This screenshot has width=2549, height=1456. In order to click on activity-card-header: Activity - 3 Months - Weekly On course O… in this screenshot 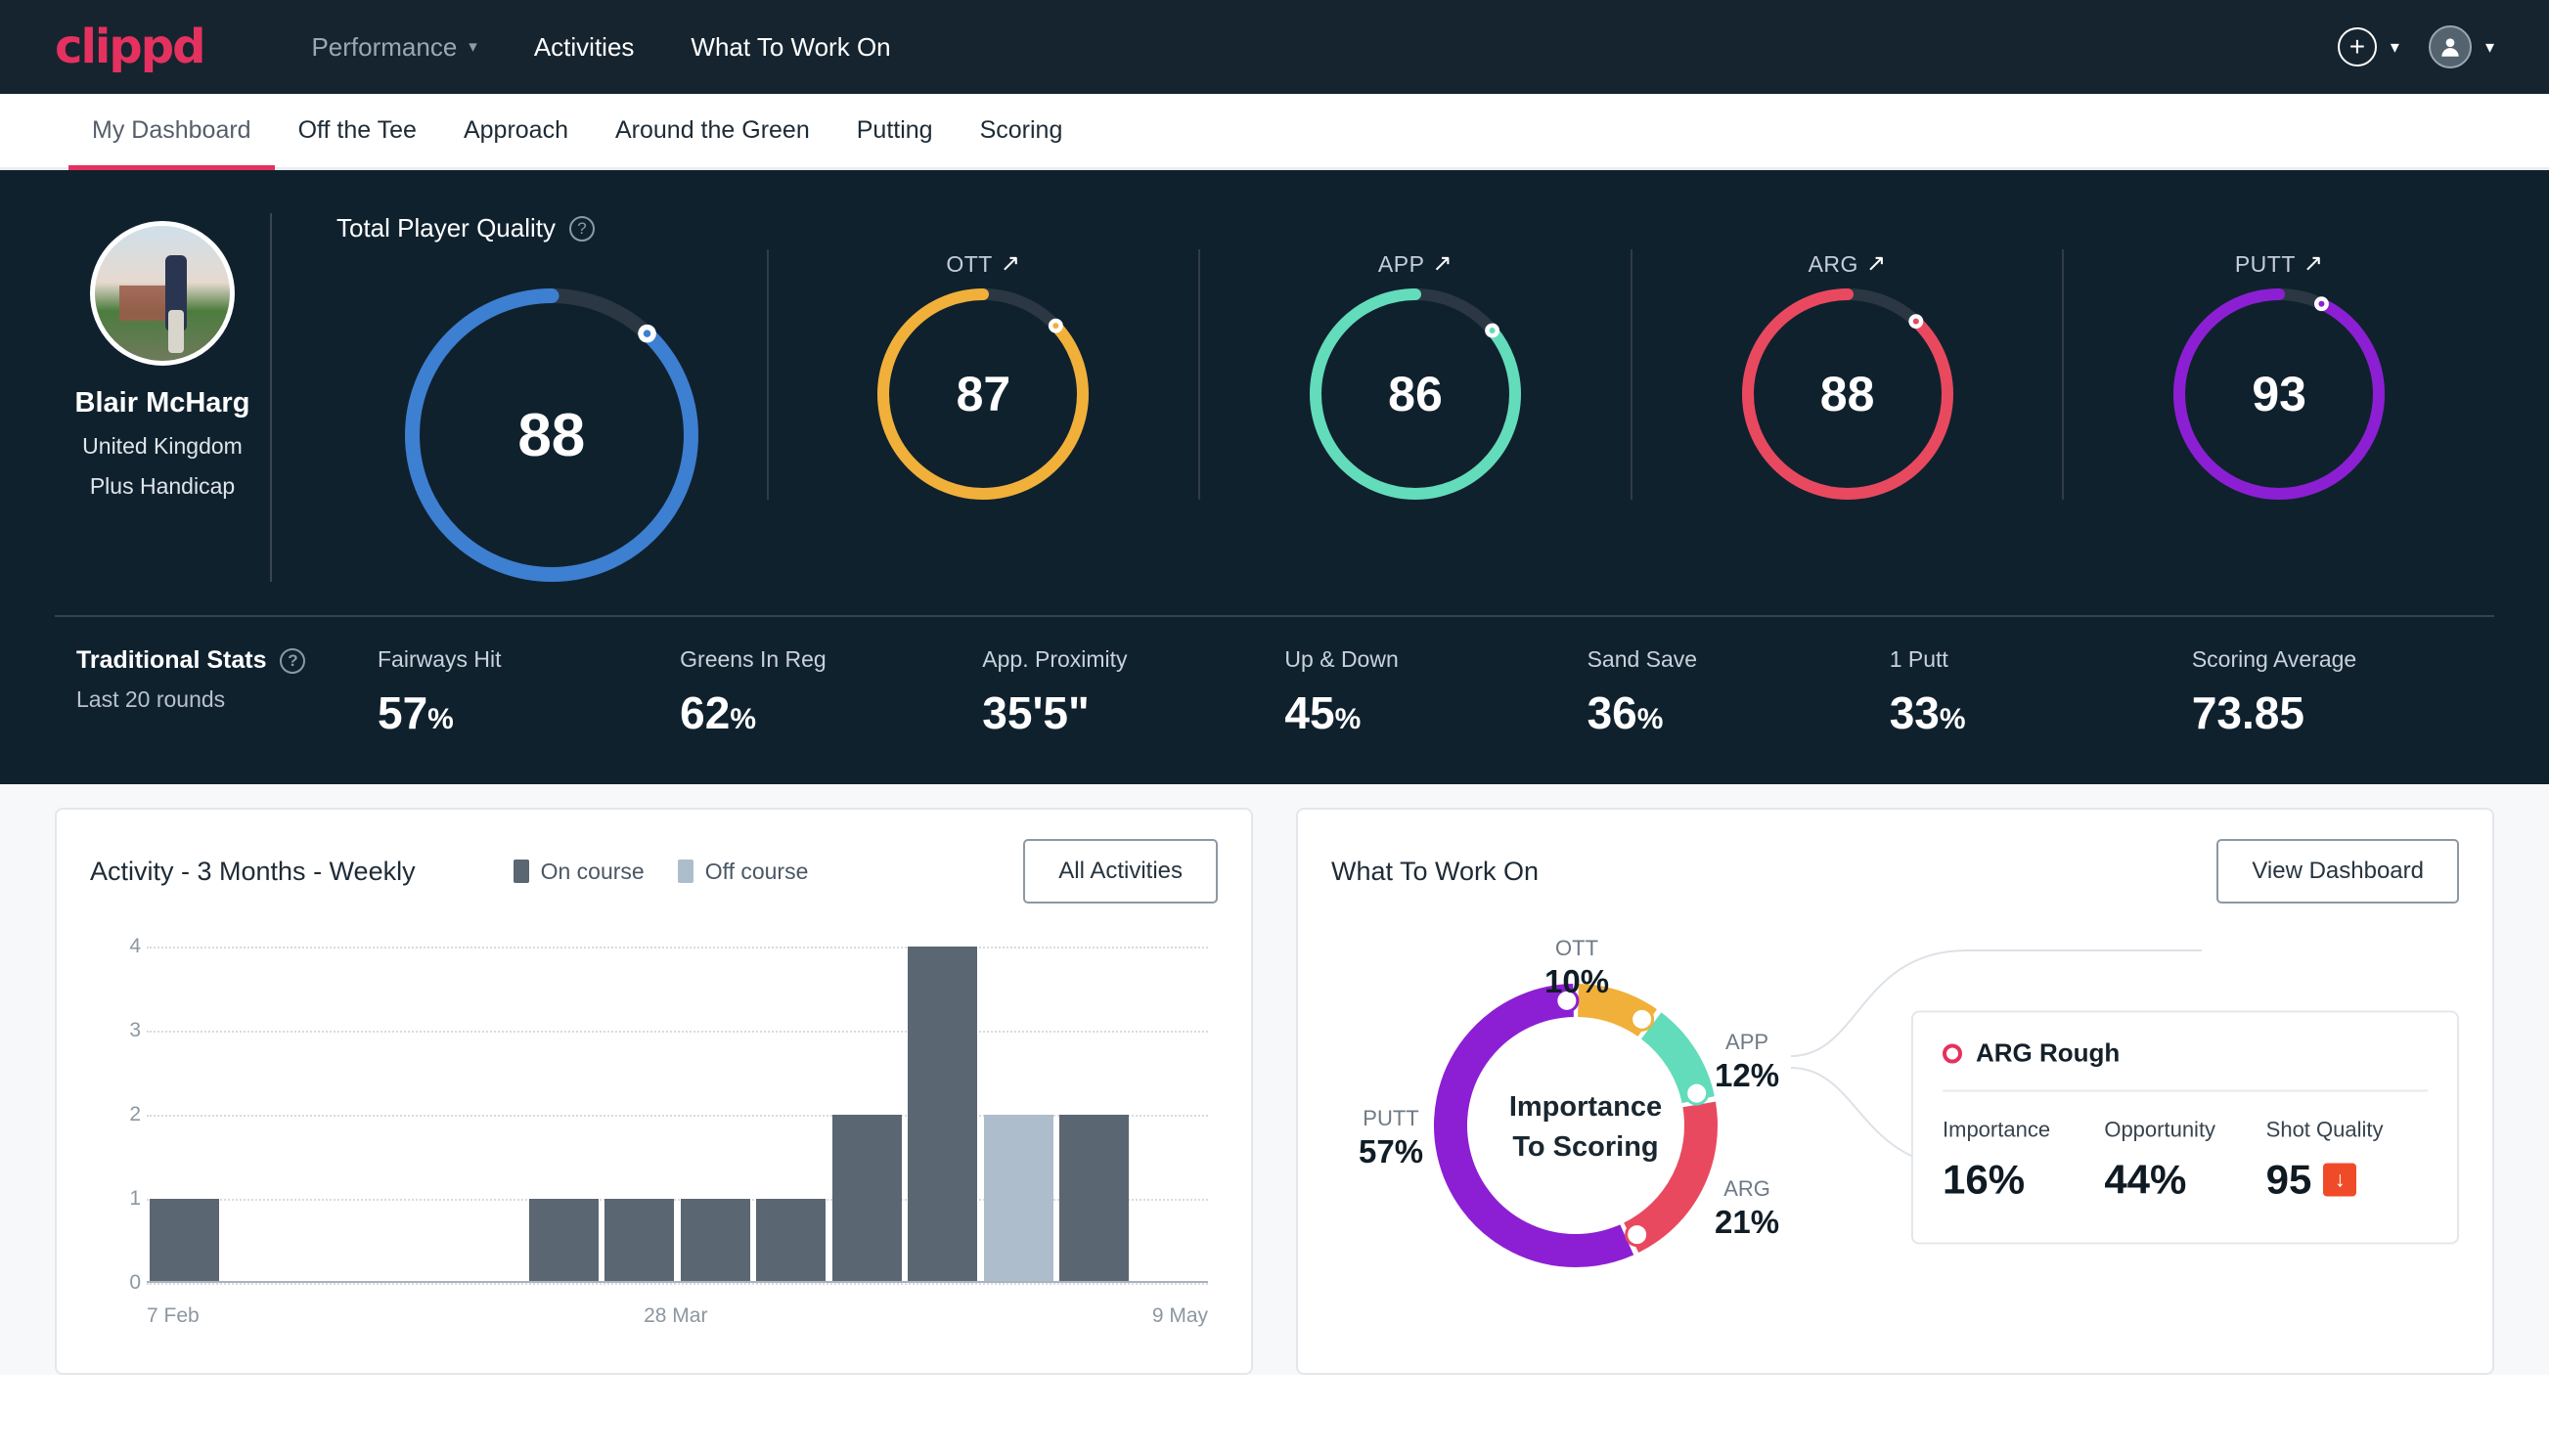, I will do `click(654, 871)`.